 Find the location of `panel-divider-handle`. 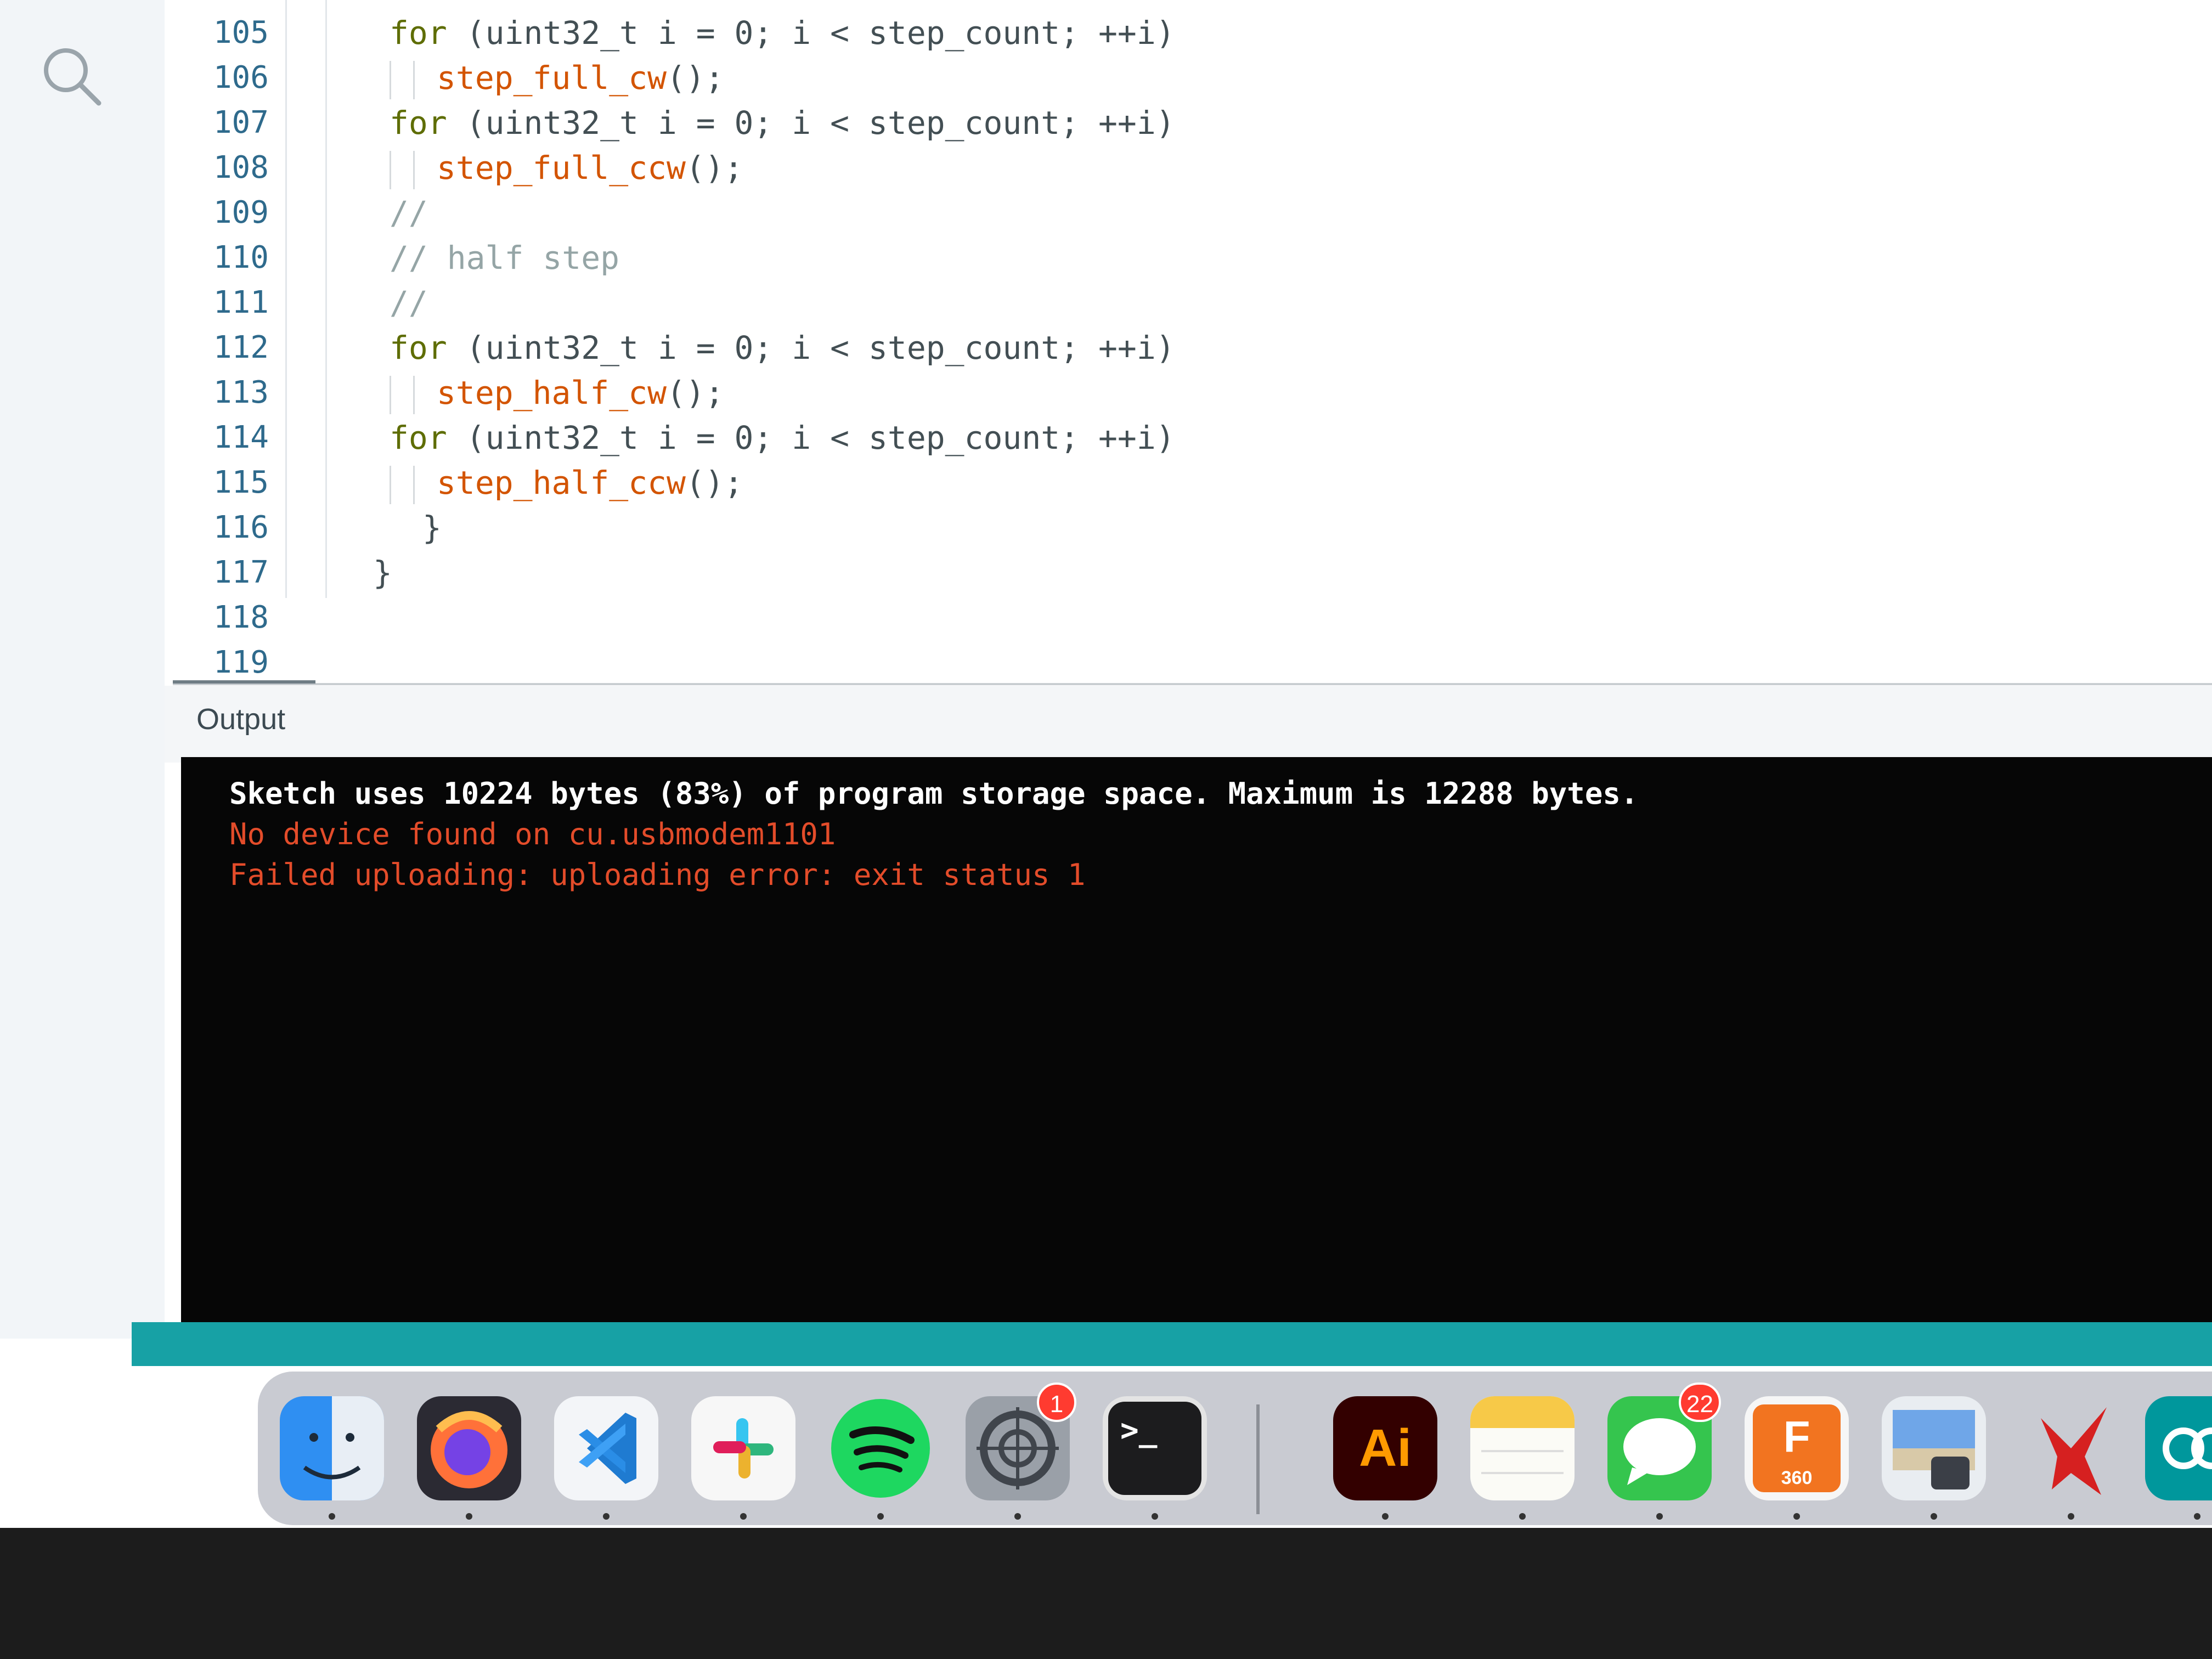

panel-divider-handle is located at coordinates (244, 682).